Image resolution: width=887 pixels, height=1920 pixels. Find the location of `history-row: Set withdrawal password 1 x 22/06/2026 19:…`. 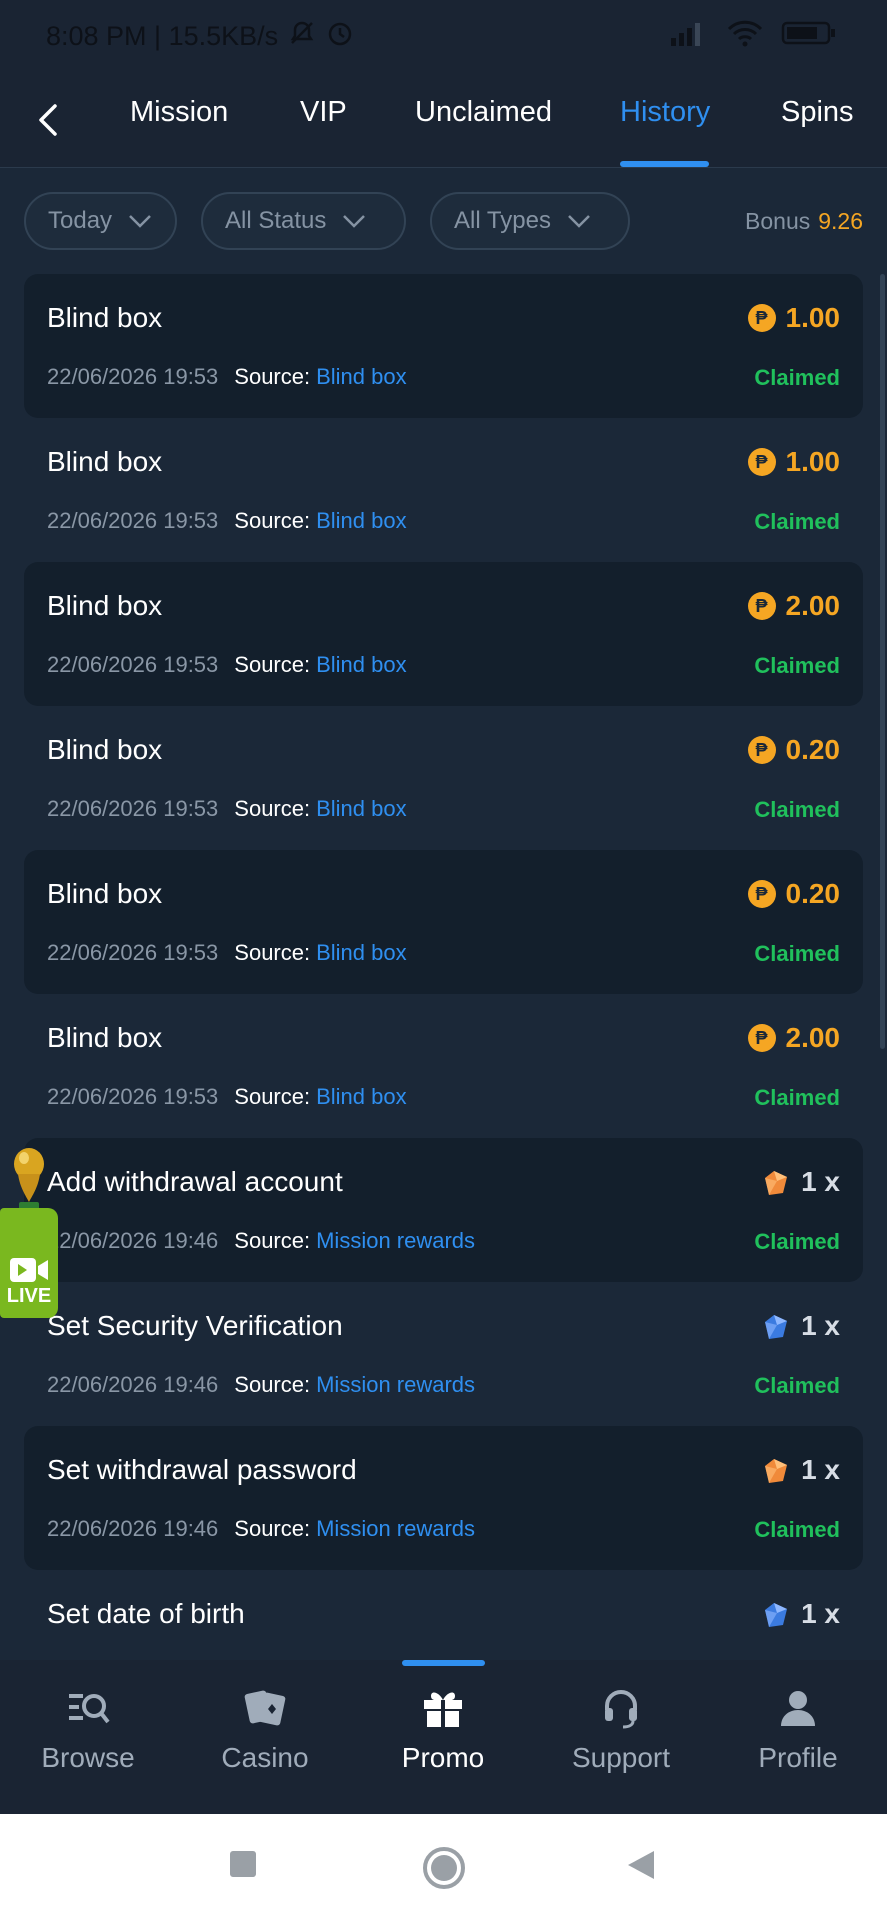

history-row: Set withdrawal password 1 x 22/06/2026 19:… is located at coordinates (443, 1498).